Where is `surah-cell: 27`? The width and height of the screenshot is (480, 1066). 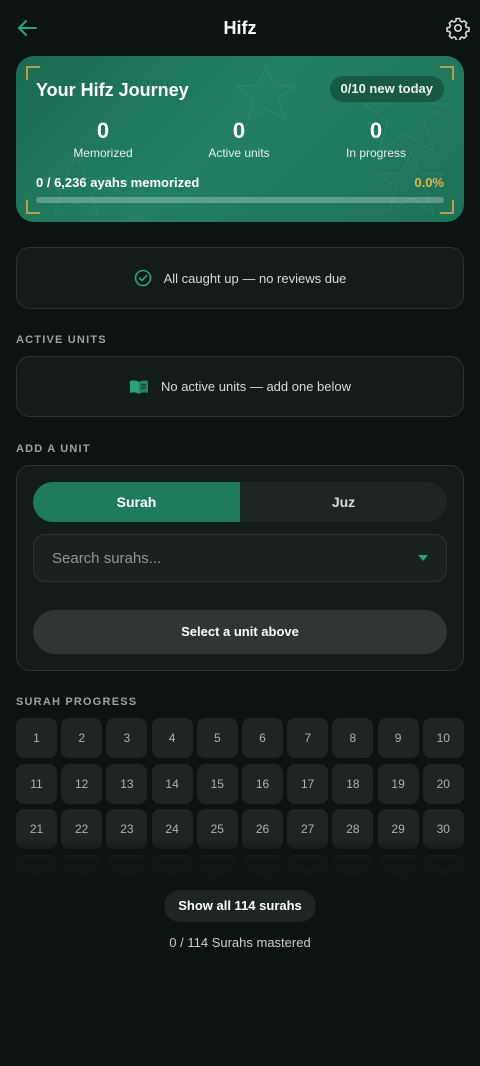
surah-cell: 27 is located at coordinates (308, 829).